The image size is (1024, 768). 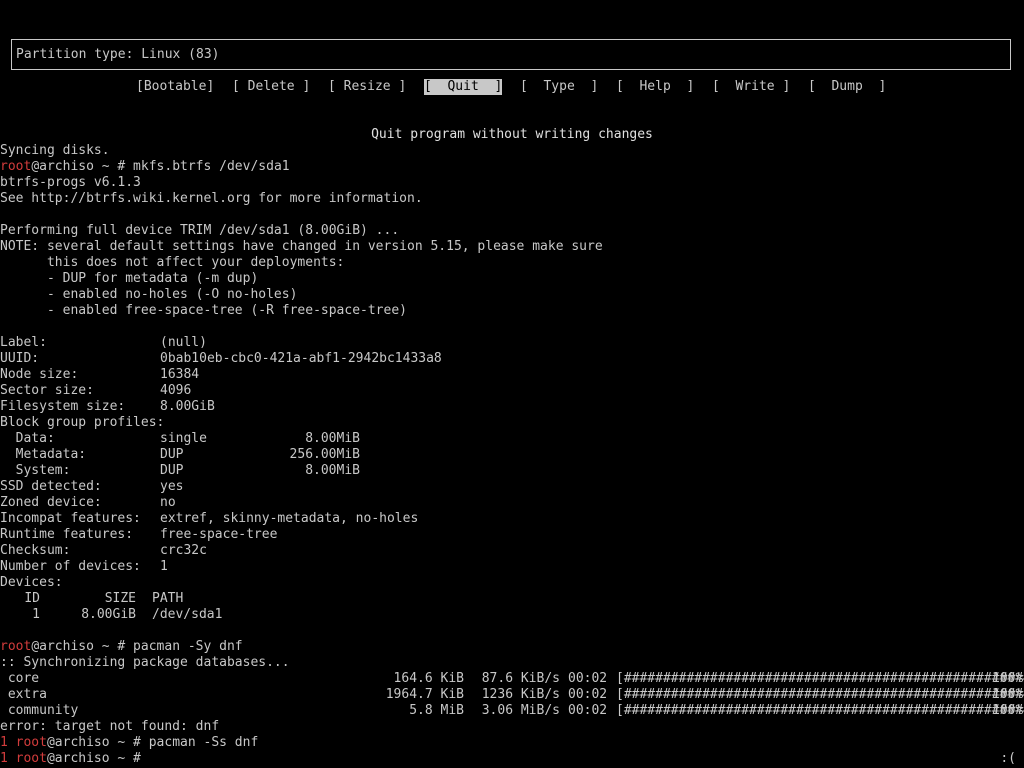 What do you see at coordinates (187, 406) in the screenshot?
I see `fs-info-value: 8.00GiB` at bounding box center [187, 406].